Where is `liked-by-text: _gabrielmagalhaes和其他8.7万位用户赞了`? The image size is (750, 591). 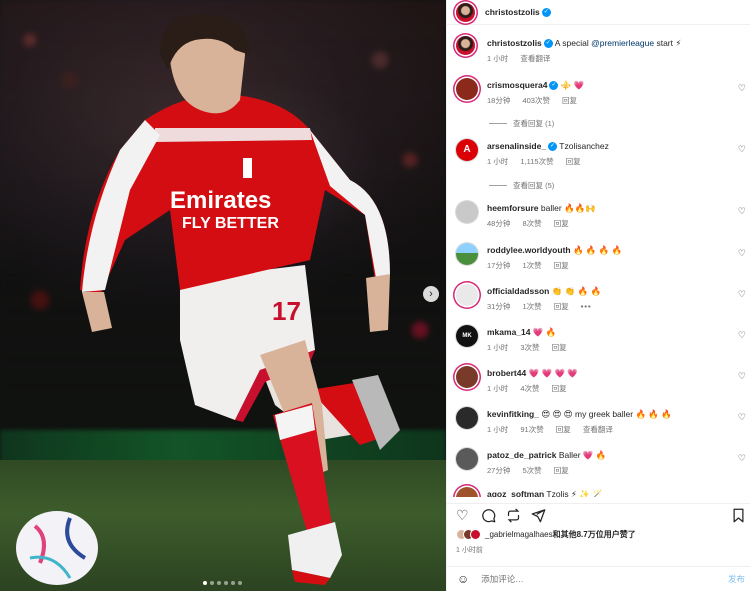 liked-by-text: _gabrielmagalhaes和其他8.7万位用户赞了 is located at coordinates (560, 534).